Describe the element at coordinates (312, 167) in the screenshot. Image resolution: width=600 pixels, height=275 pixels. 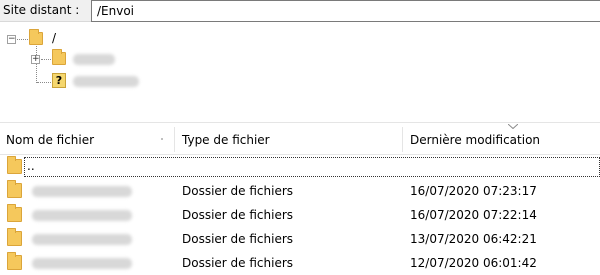
I see `file-name: ..` at that location.